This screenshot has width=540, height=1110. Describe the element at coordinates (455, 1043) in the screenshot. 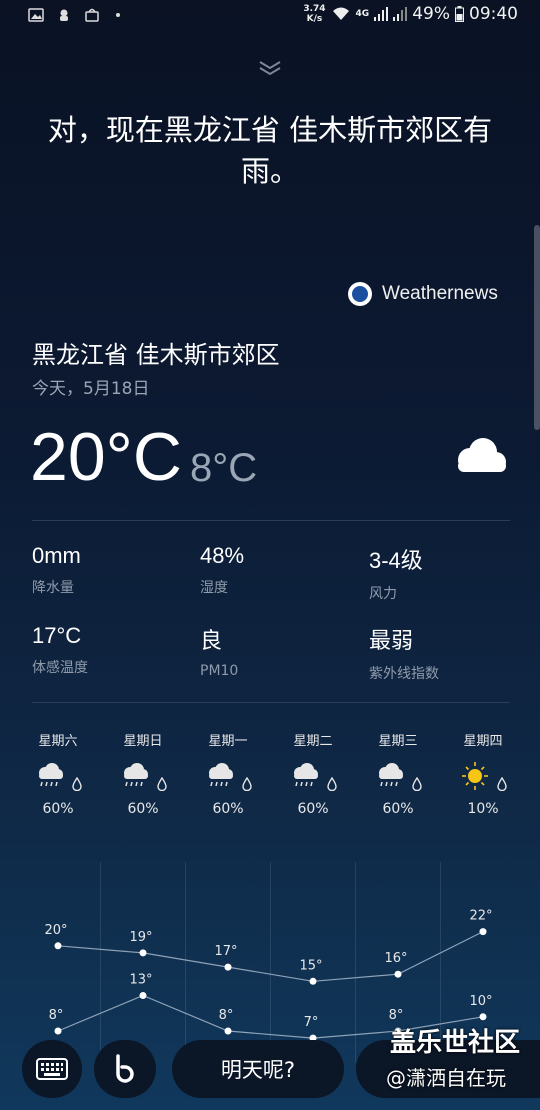

I see `watermark-title: 盖乐世社区` at that location.